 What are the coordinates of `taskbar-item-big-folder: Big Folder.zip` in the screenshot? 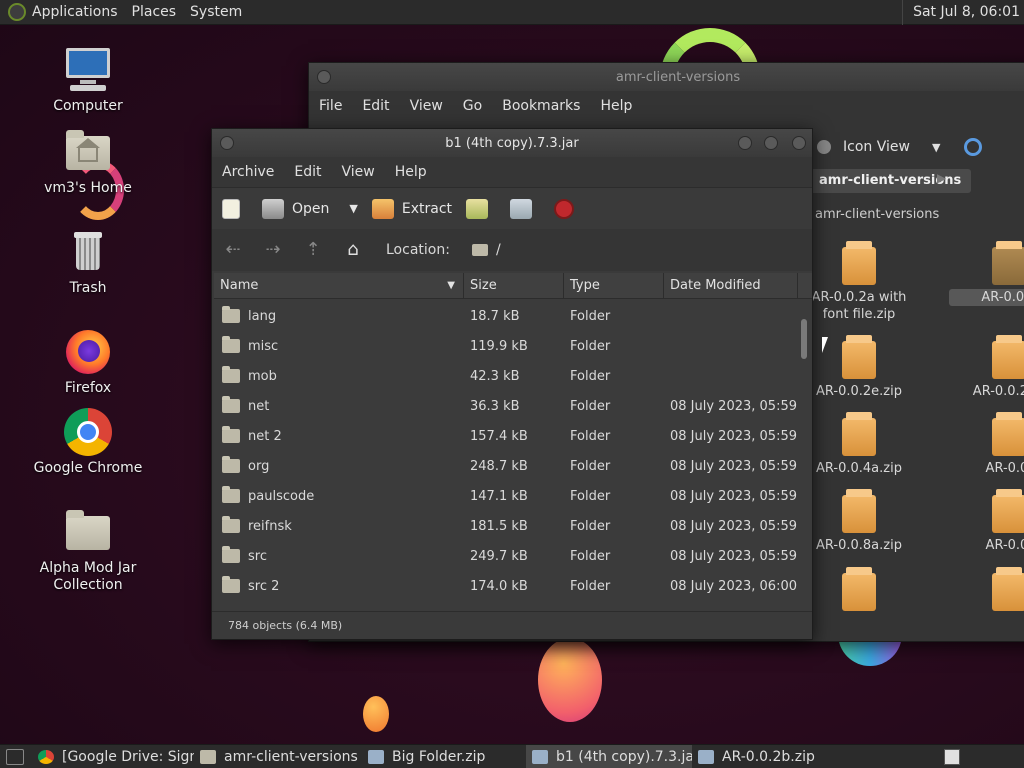 It's located at (444, 756).